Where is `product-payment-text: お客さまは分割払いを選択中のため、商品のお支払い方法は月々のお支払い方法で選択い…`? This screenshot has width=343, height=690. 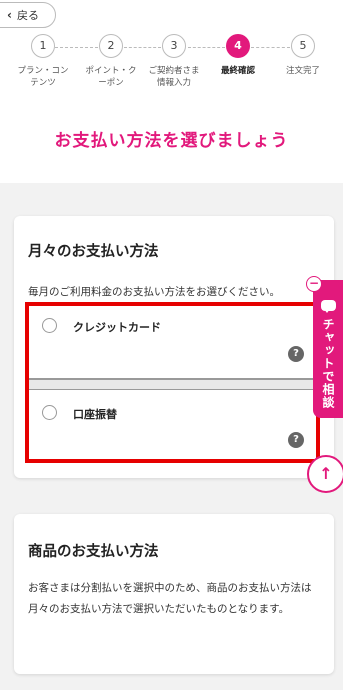
product-payment-text: お客さまは分割払いを選択中のため、商品のお支払い方法は月々のお支払い方法で選択い… is located at coordinates (170, 598).